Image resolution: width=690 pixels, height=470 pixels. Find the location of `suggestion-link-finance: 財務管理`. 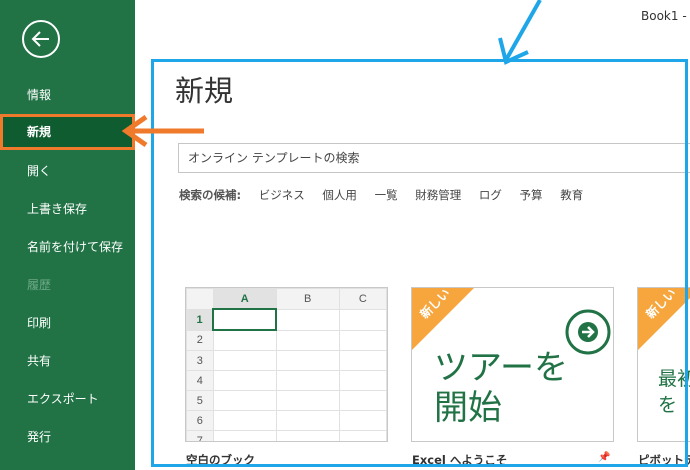

suggestion-link-finance: 財務管理 is located at coordinates (438, 195).